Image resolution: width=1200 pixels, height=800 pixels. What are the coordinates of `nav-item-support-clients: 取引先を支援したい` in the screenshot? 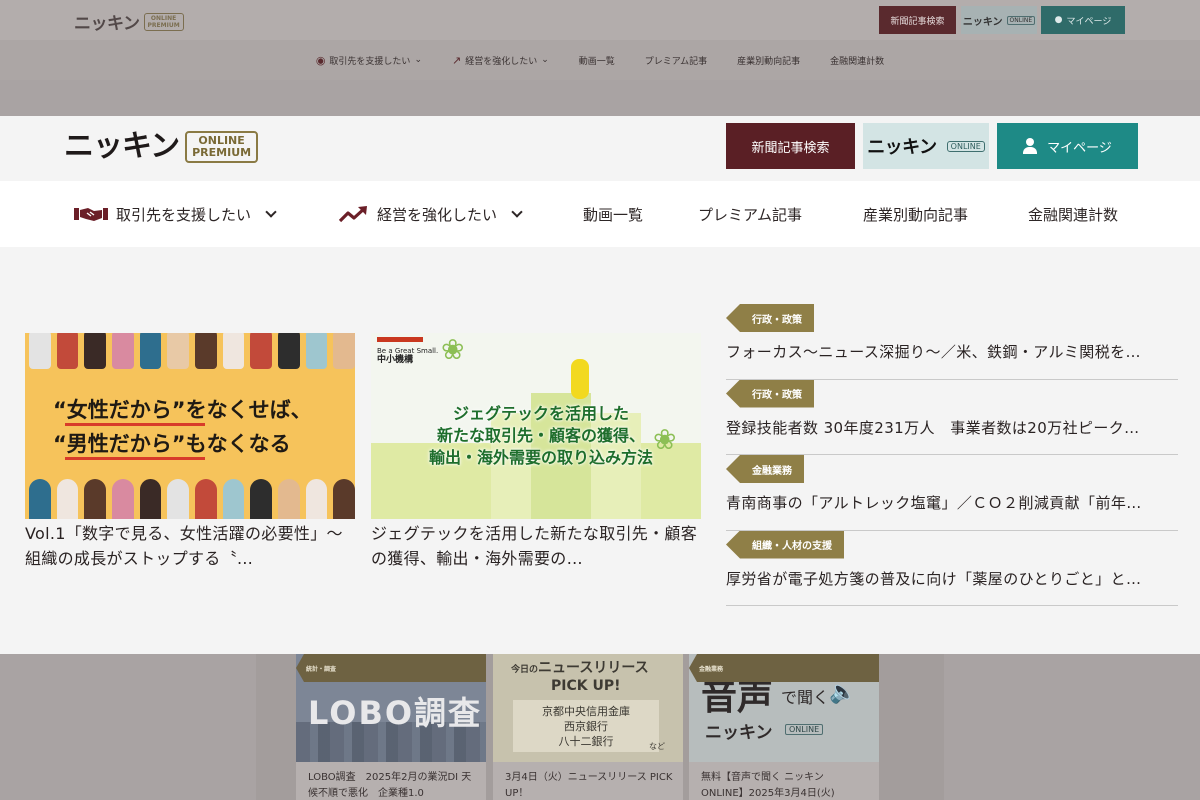 It's located at (175, 214).